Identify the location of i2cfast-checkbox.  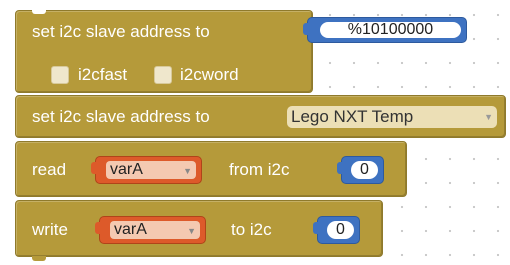
(60, 75).